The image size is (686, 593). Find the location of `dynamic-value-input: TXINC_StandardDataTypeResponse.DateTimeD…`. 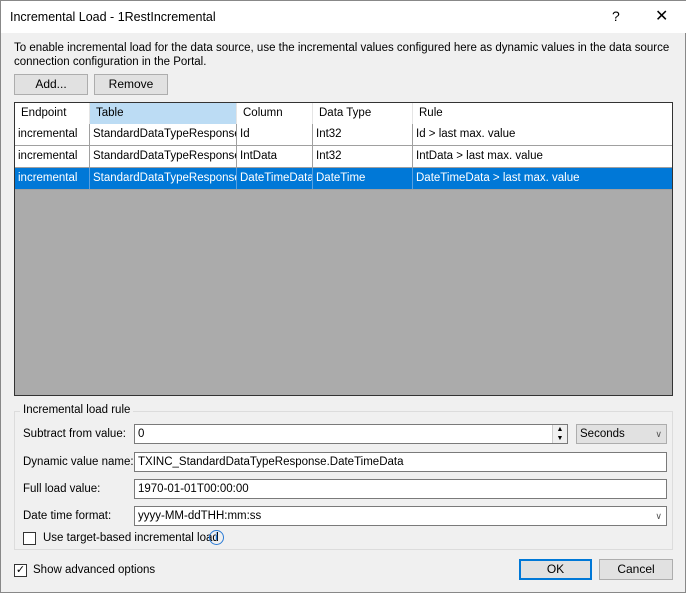

dynamic-value-input: TXINC_StandardDataTypeResponse.DateTimeD… is located at coordinates (400, 462).